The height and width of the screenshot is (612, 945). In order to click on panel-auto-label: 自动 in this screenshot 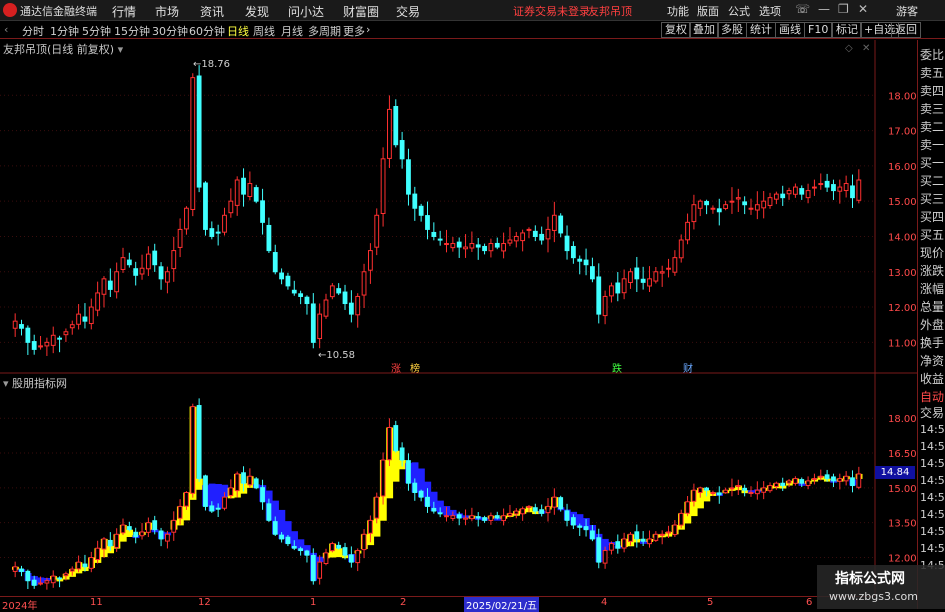, I will do `click(932, 396)`.